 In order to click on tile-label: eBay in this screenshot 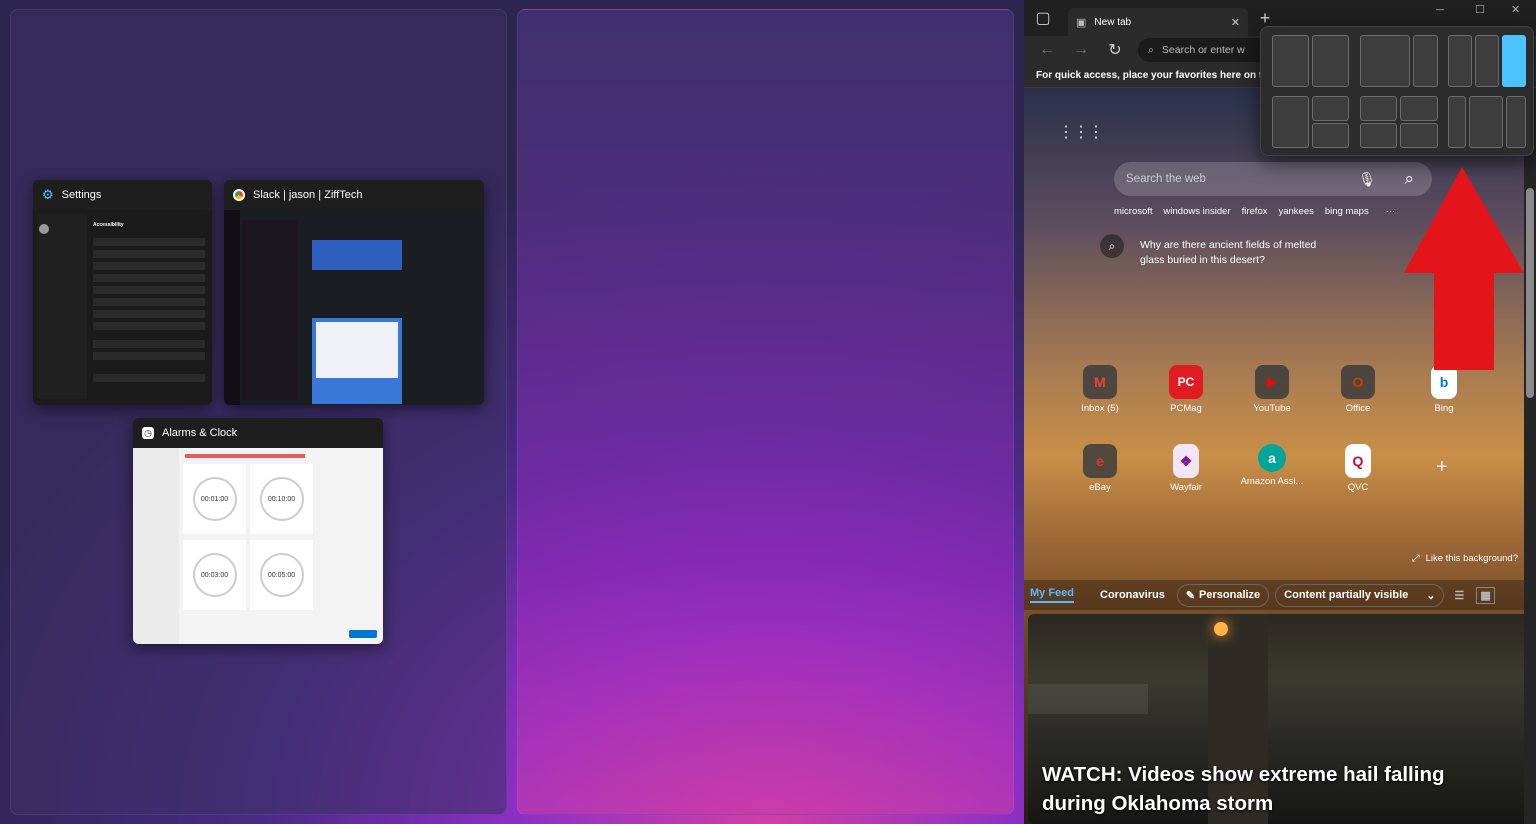, I will do `click(1100, 487)`.